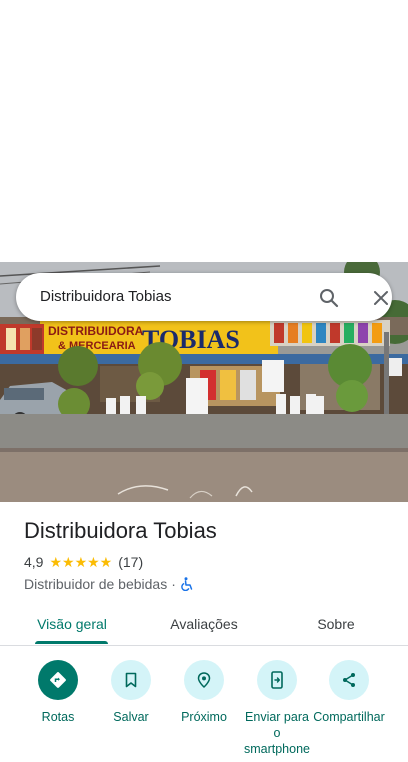 The image size is (408, 762). I want to click on review-count: (17), so click(130, 562).